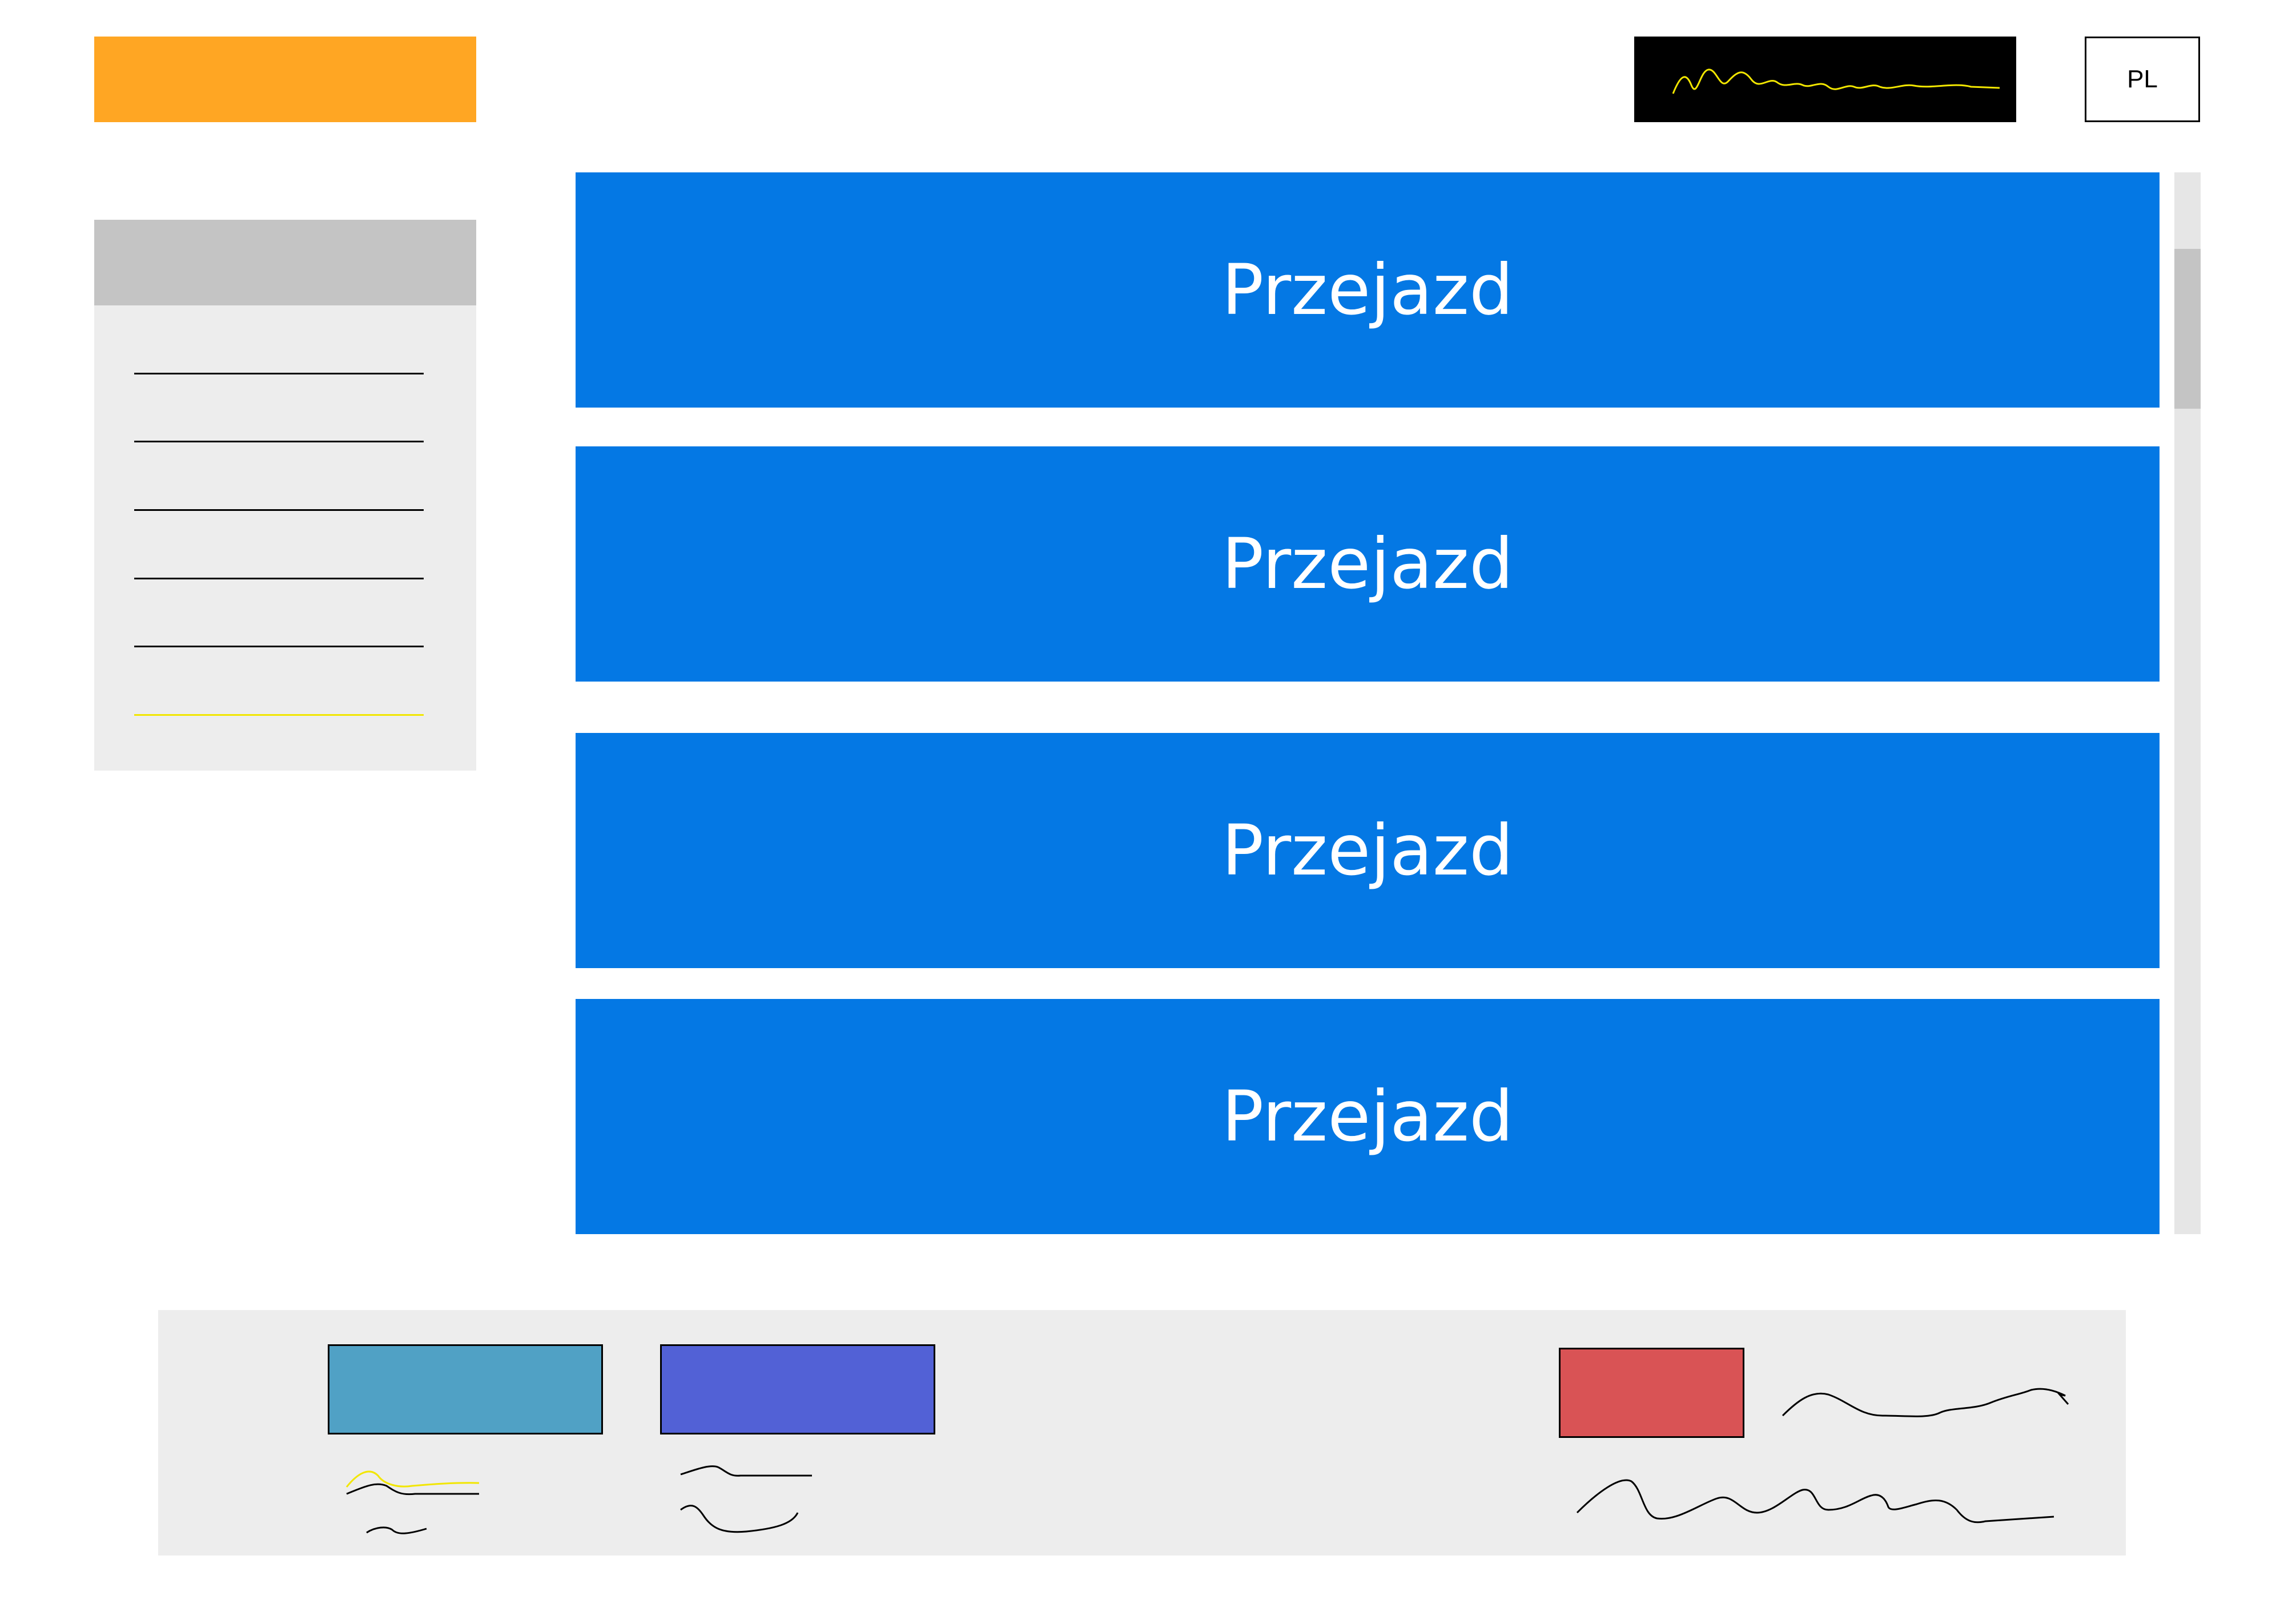  I want to click on footer-panel, so click(1142, 1433).